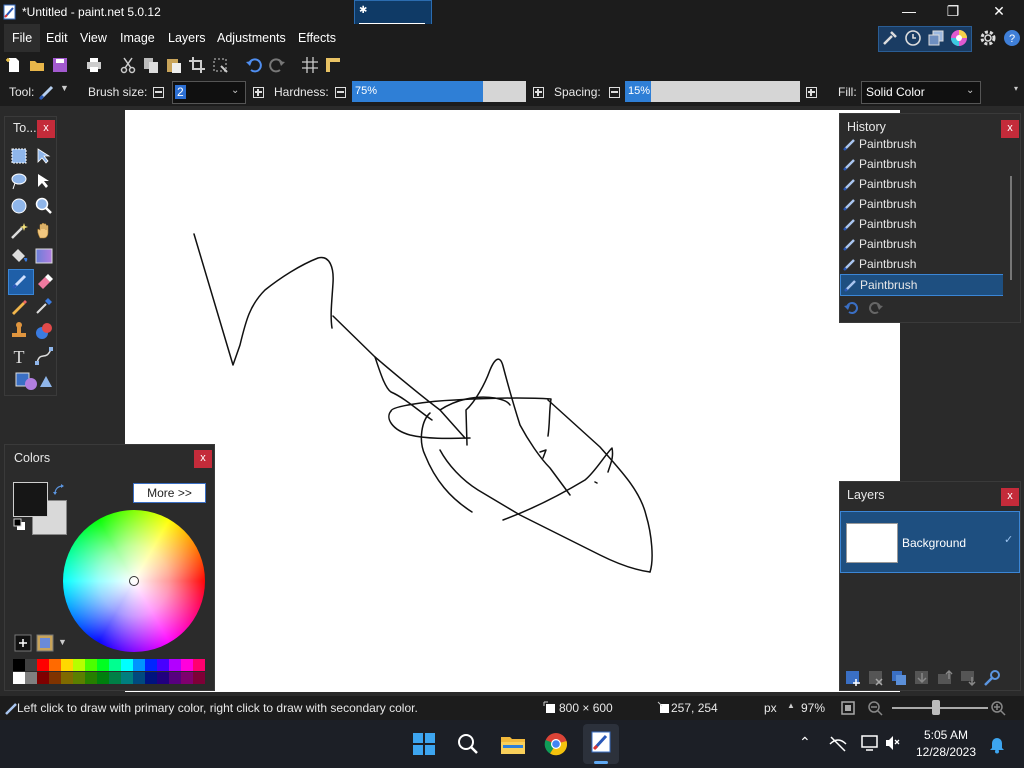 This screenshot has width=1024, height=768. I want to click on paintnet-taskbar-button, so click(601, 744).